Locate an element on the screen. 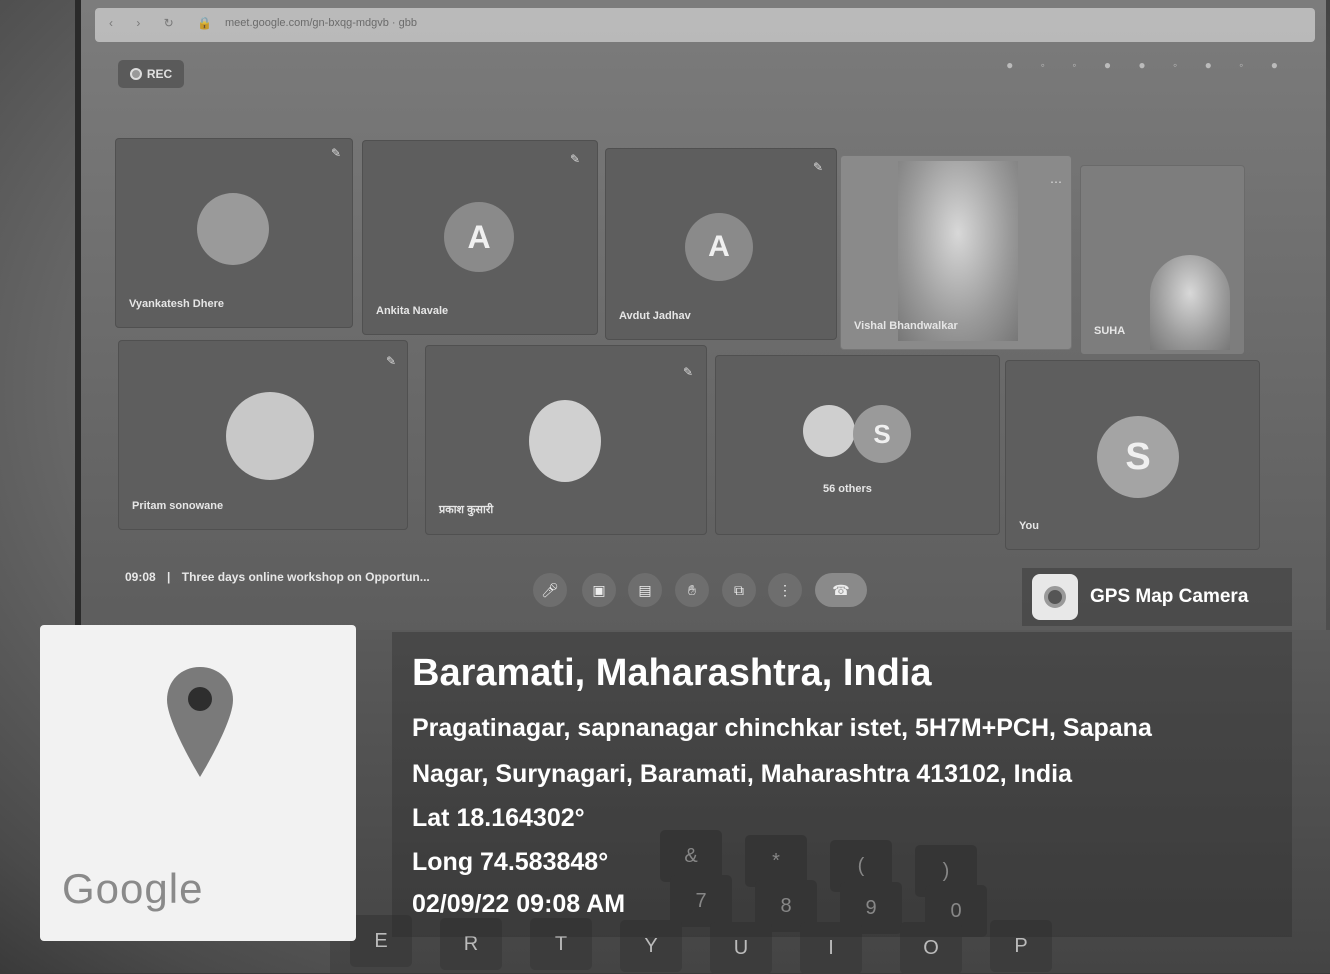  avatar-stack-photo is located at coordinates (829, 431).